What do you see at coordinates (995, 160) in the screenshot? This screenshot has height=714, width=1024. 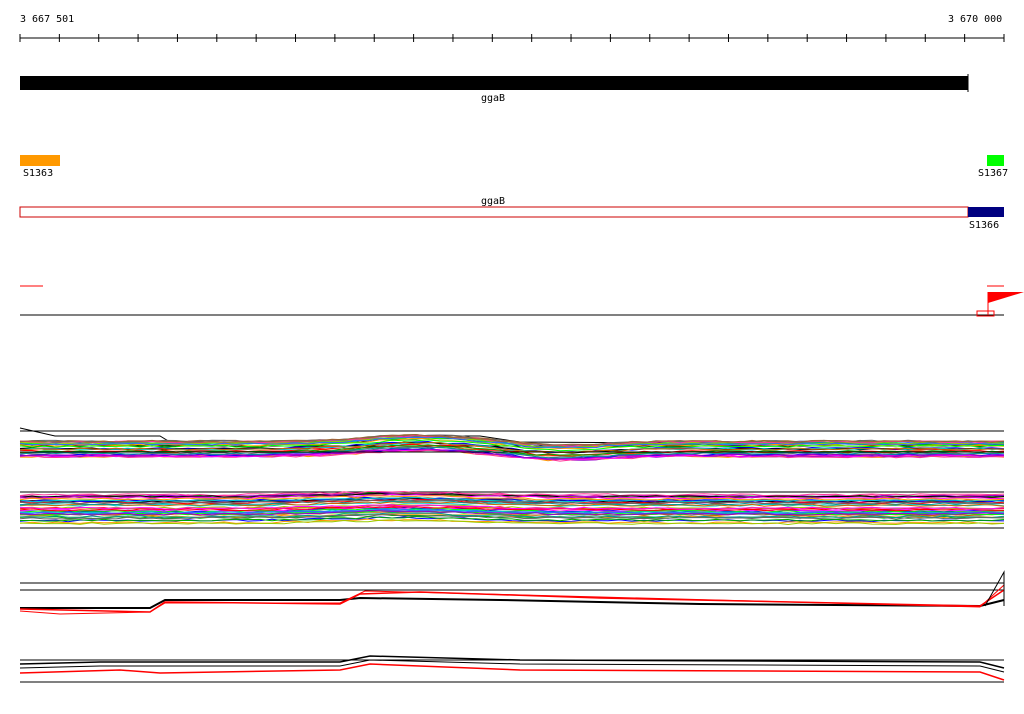 I see `feature-S1367` at bounding box center [995, 160].